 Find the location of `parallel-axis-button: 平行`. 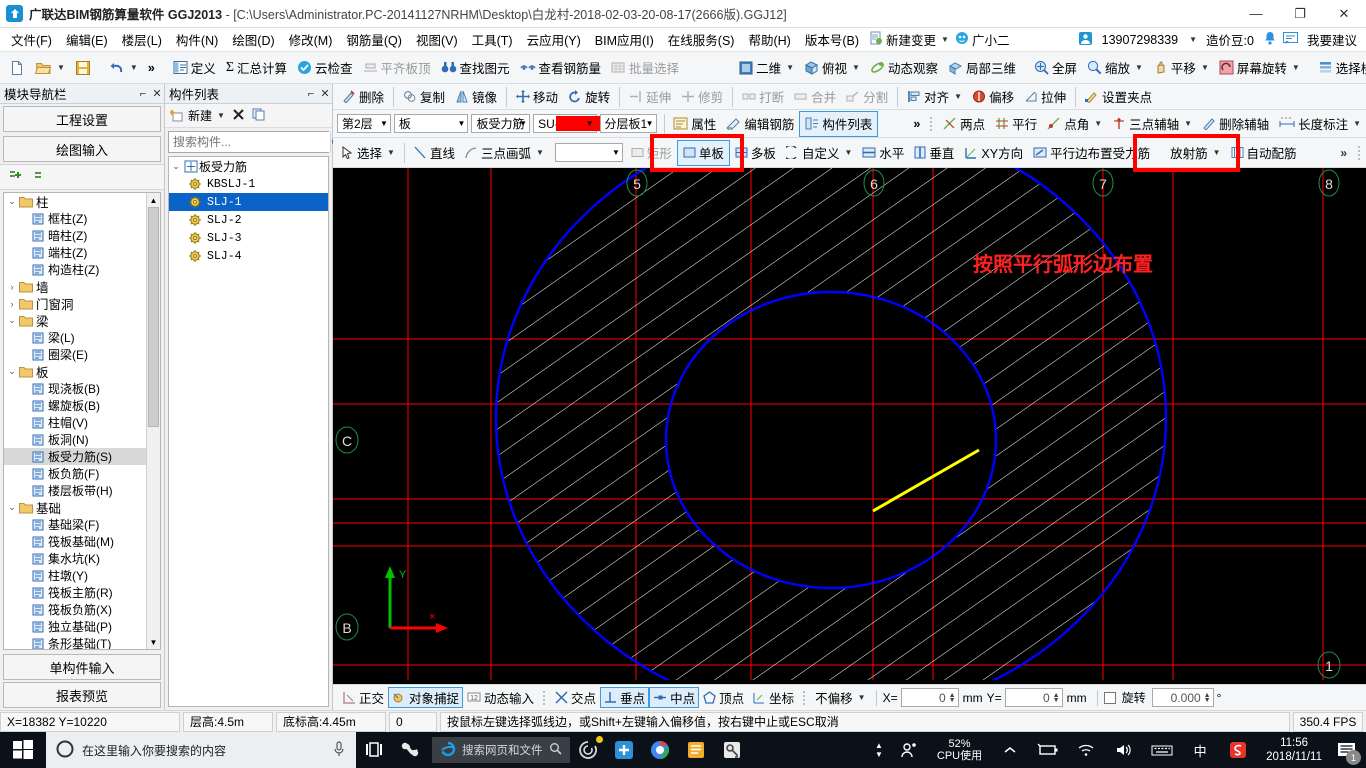

parallel-axis-button: 平行 is located at coordinates (1016, 124).